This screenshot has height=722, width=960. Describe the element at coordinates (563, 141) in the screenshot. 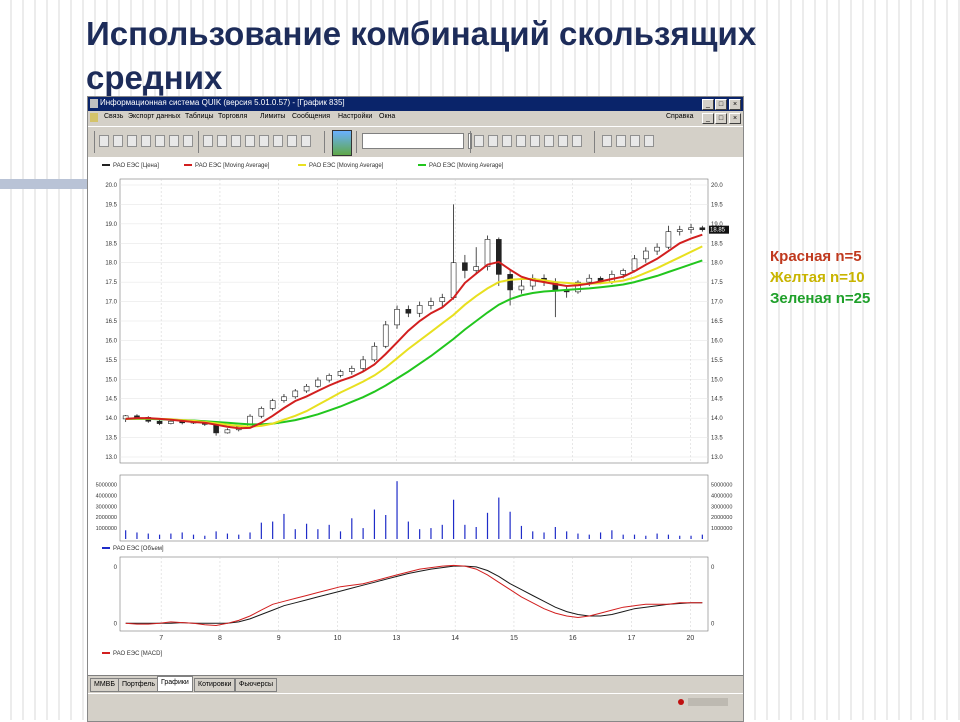

I see `crosshair-icon` at that location.